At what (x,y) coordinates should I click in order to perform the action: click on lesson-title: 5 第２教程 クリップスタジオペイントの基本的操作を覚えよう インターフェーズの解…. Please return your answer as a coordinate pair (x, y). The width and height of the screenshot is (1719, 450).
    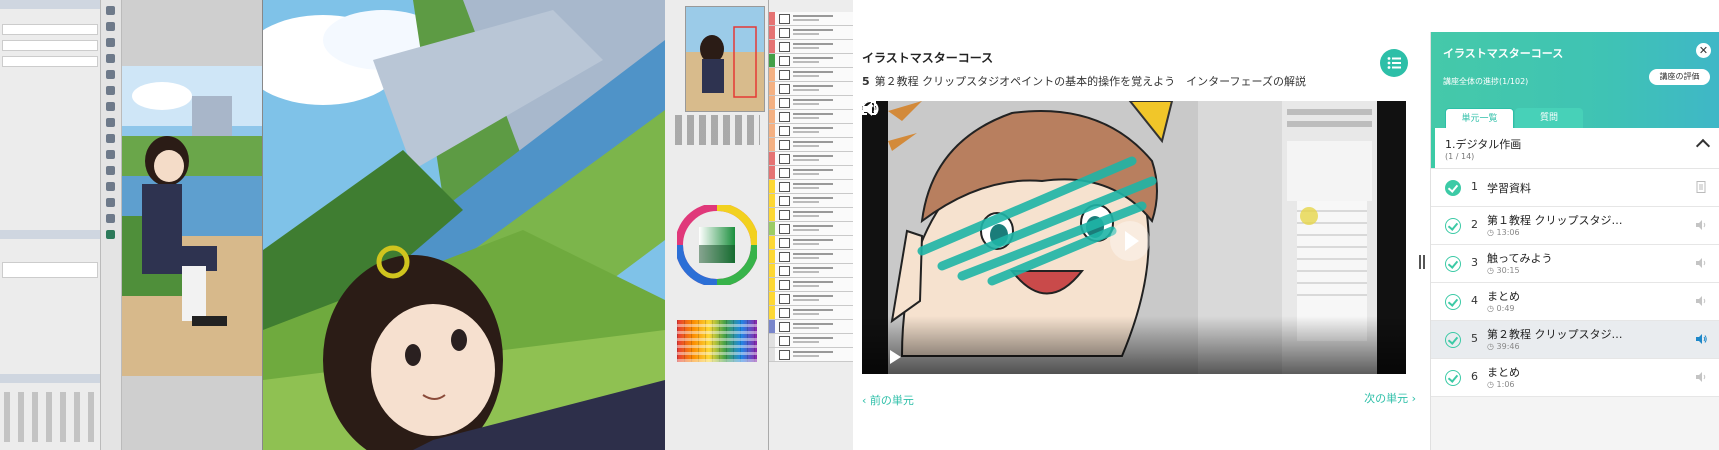
    Looking at the image, I should click on (1084, 81).